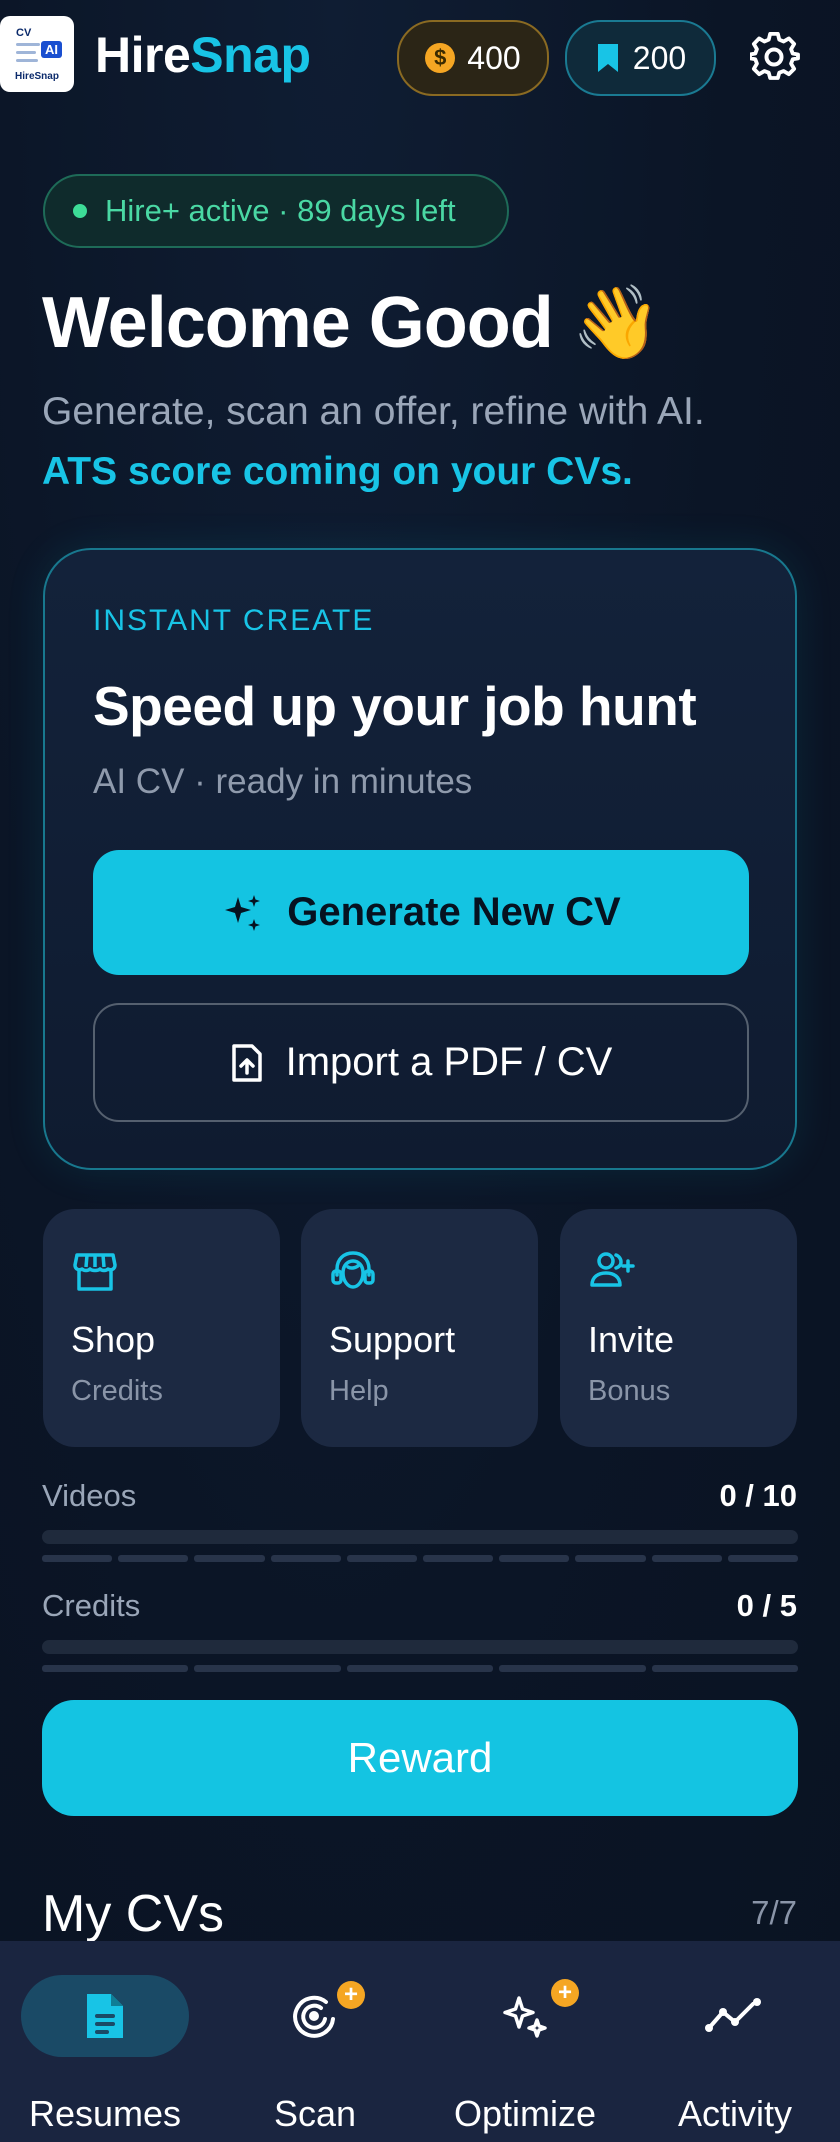 The width and height of the screenshot is (840, 2142). I want to click on subscription-status-badge: Hire+ active · 89 days left, so click(276, 211).